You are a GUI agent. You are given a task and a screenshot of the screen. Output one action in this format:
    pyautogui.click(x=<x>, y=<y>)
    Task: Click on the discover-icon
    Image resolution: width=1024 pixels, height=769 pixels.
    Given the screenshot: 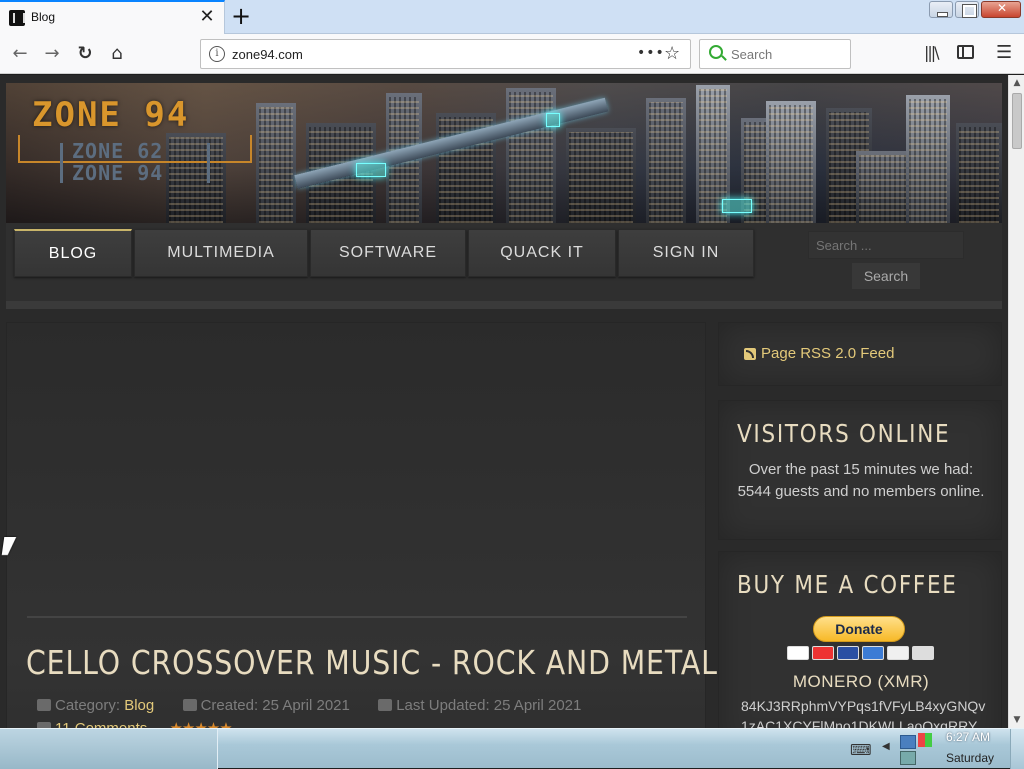 What is the action you would take?
    pyautogui.click(x=898, y=653)
    